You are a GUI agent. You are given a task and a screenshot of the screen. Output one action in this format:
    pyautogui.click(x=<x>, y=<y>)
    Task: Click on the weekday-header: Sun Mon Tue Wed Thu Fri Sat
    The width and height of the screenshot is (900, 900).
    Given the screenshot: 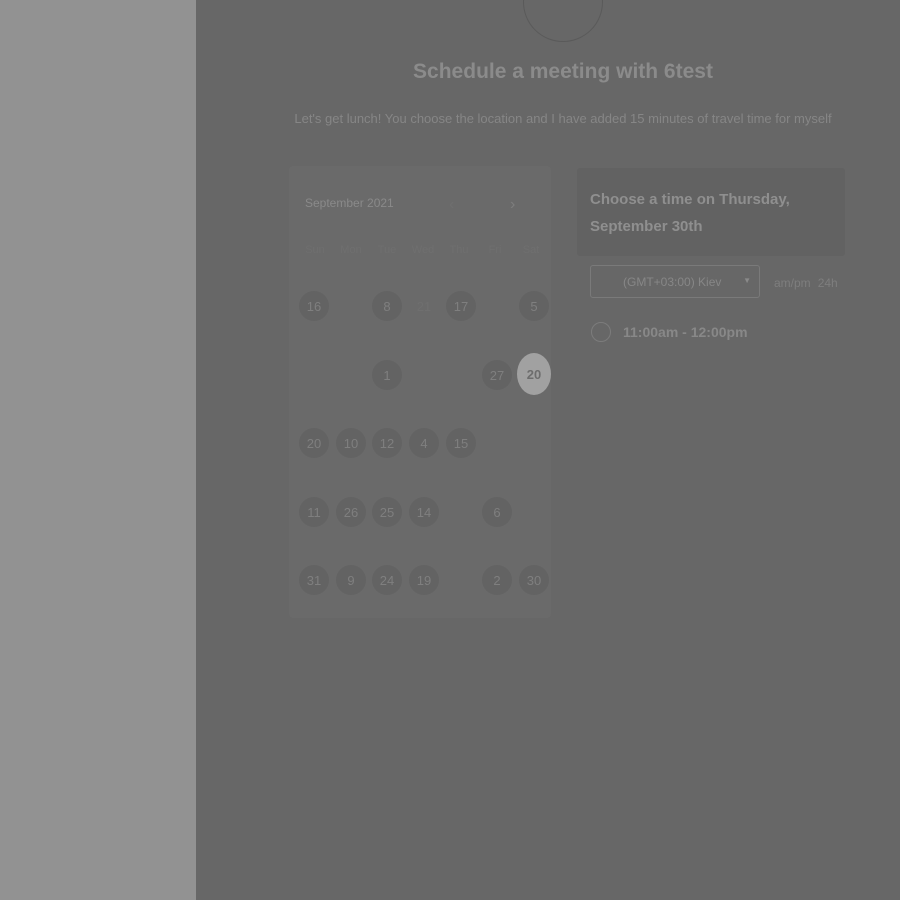 What is the action you would take?
    pyautogui.click(x=423, y=250)
    